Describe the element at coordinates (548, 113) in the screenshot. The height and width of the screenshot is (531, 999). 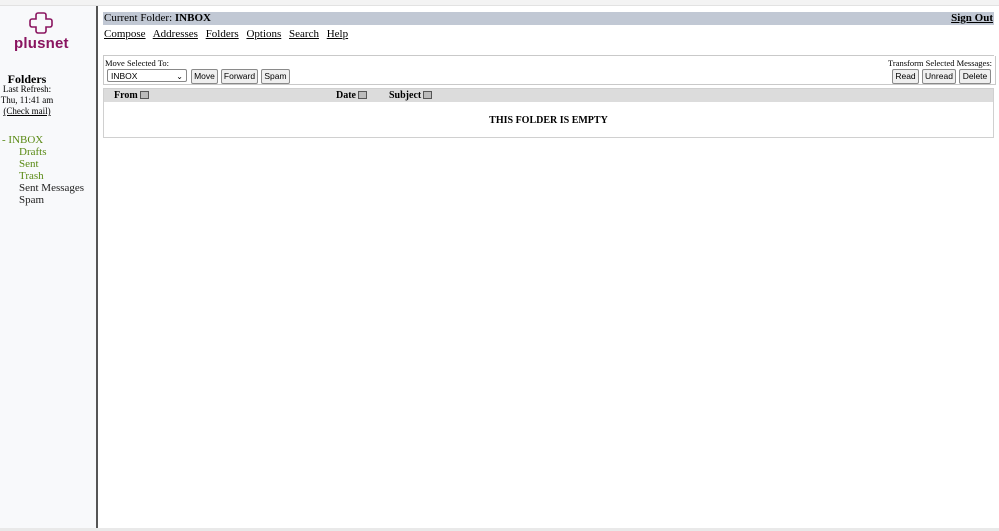
I see `message-table: From Date Subject THIS FOLDER IS EMPTY` at that location.